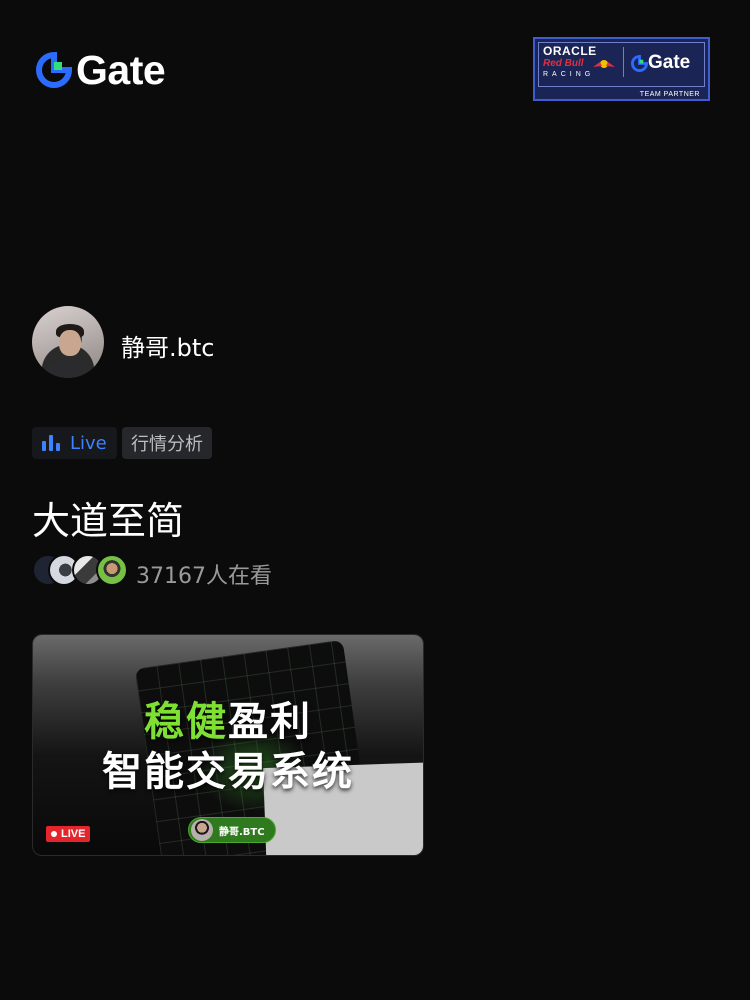 This screenshot has width=750, height=1000. I want to click on team-partner-badge: ORACLE Red Bull RACING Gate TEAM PARTNER, so click(621, 69).